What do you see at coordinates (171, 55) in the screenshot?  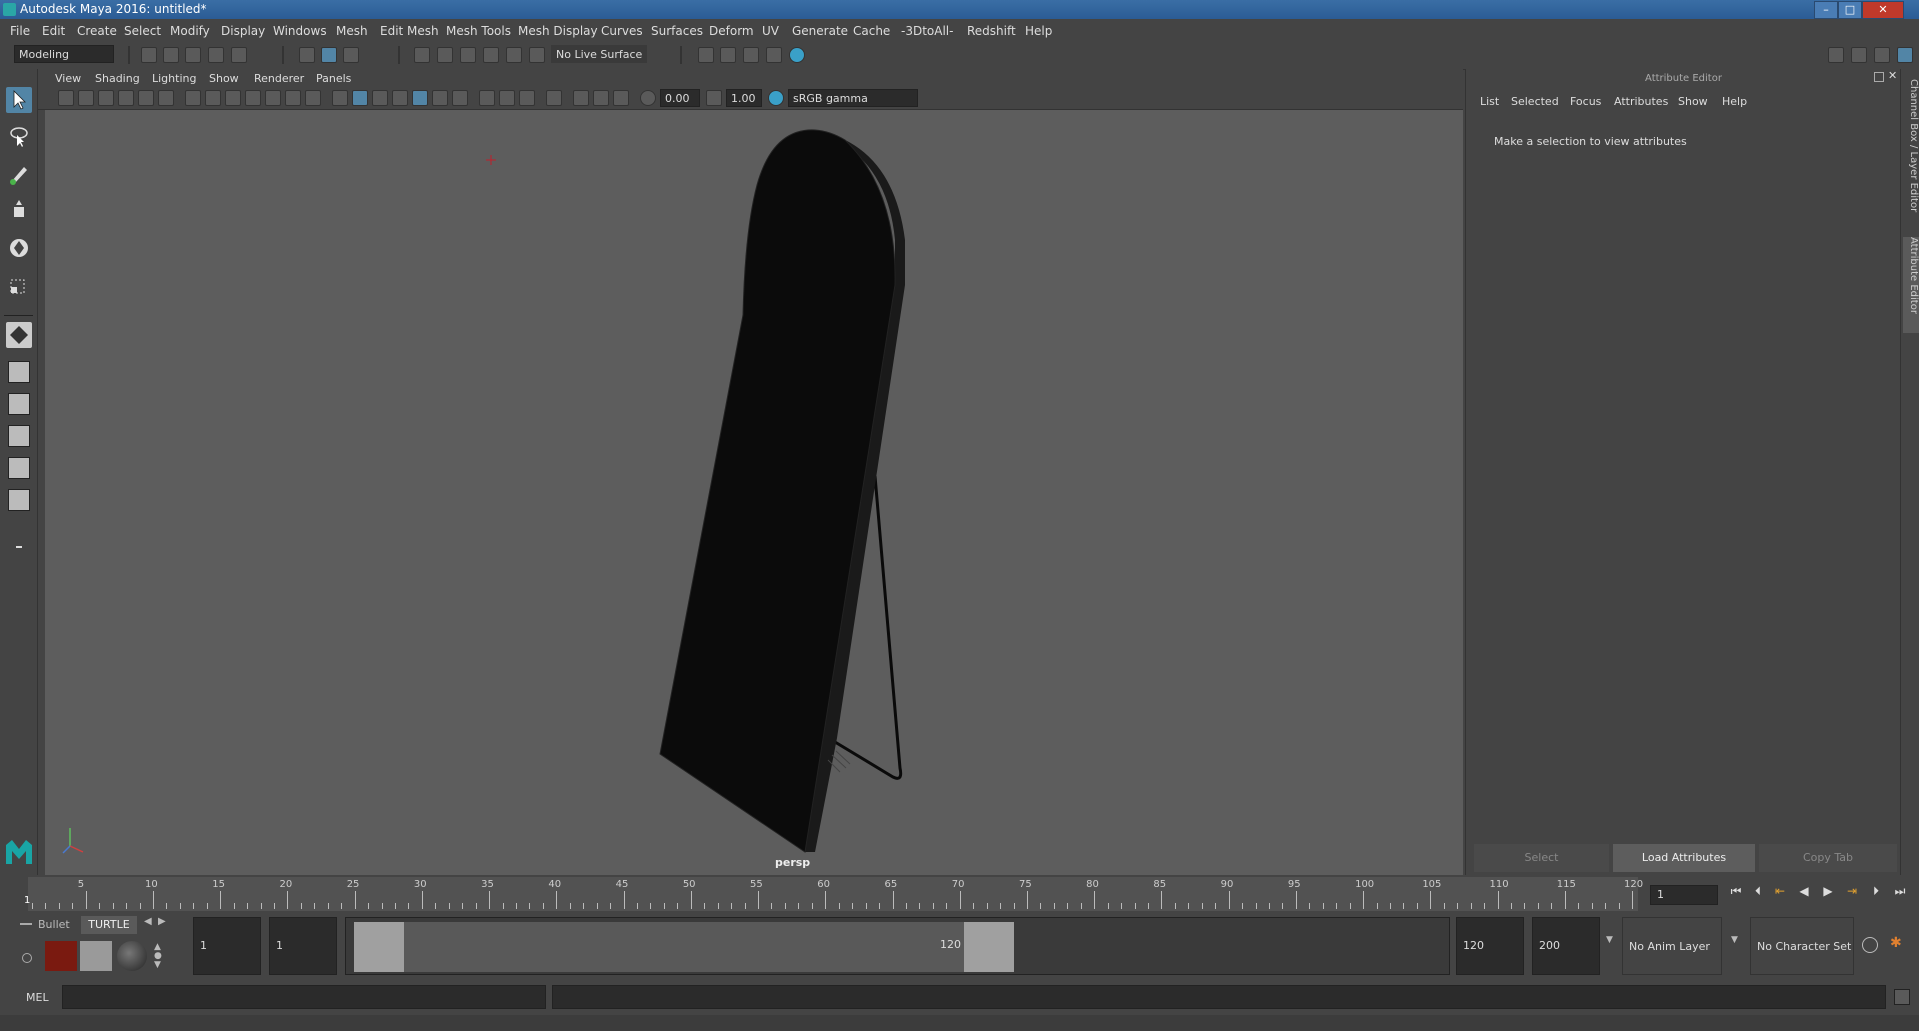 I see `open-scene-icon` at bounding box center [171, 55].